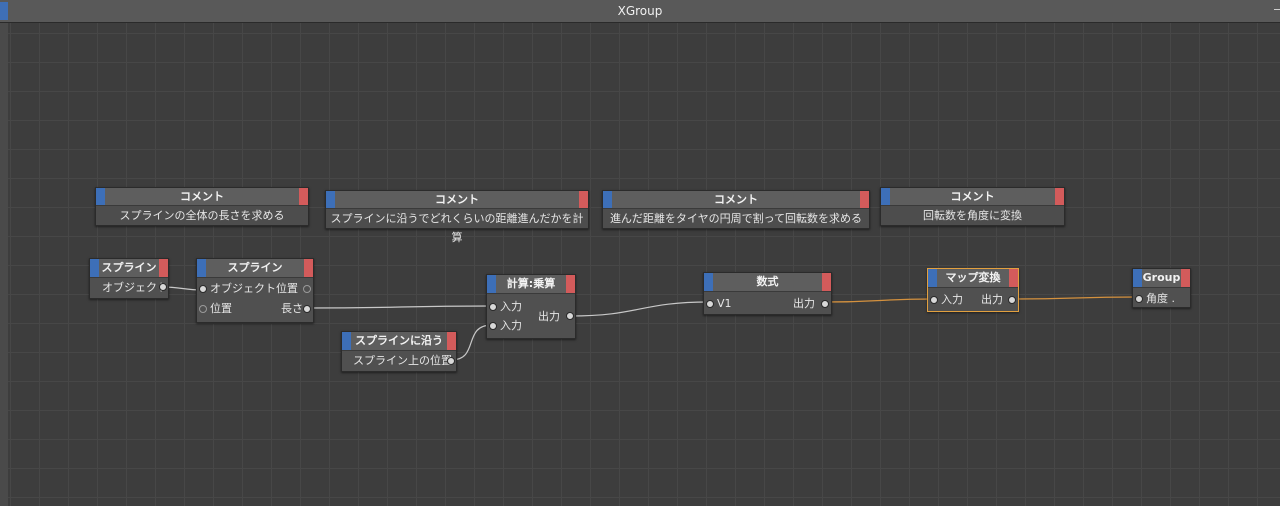 The image size is (1280, 506). I want to click on spline-info-node: スプライン オブジェクト 位置 位置 長さ, so click(255, 290).